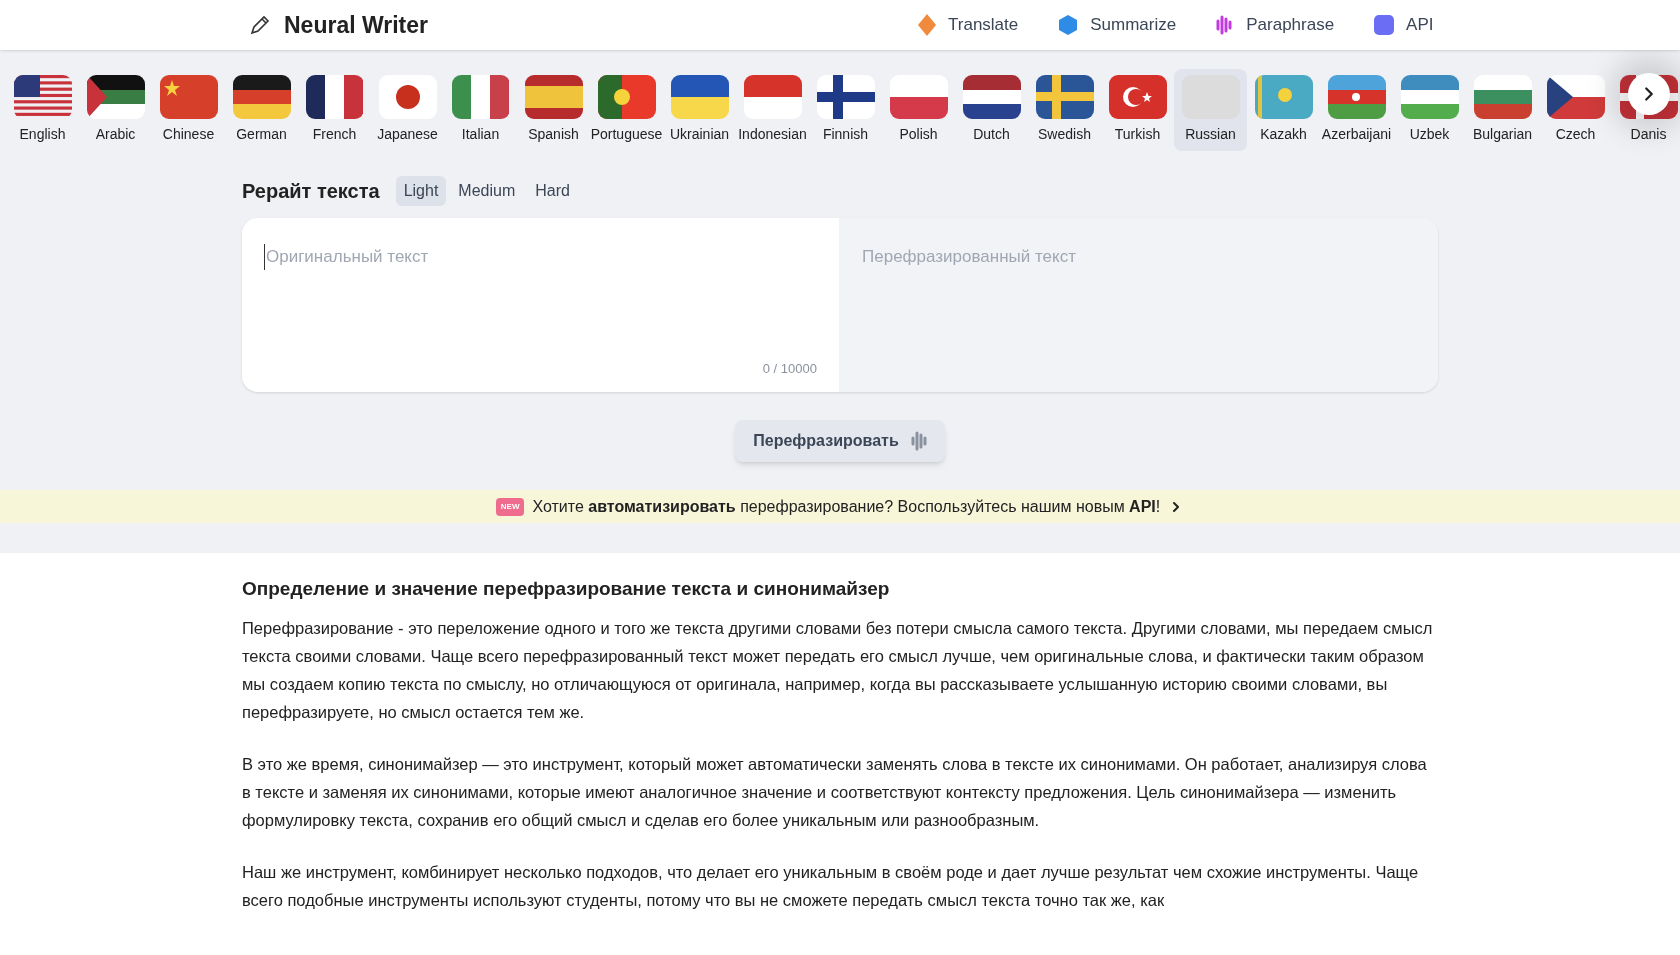 This screenshot has width=1680, height=955. Describe the element at coordinates (260, 25) in the screenshot. I see `pencil-icon` at that location.